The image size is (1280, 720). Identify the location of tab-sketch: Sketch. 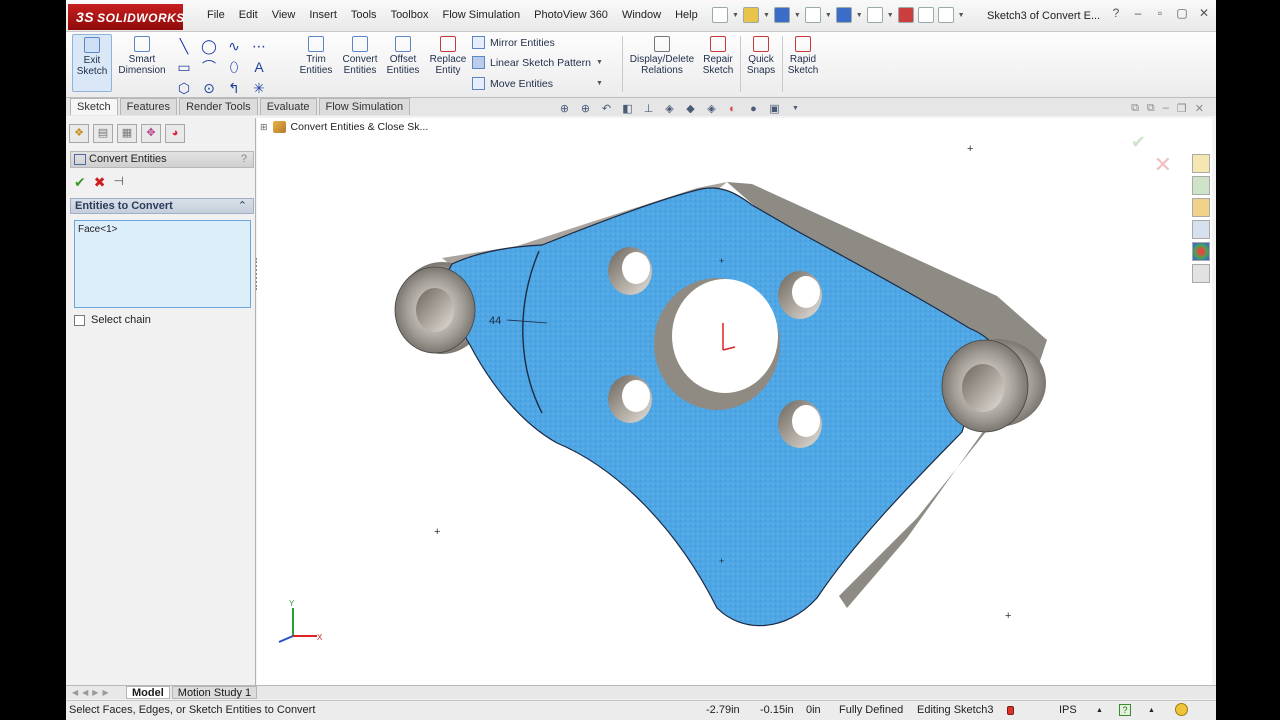
(94, 106).